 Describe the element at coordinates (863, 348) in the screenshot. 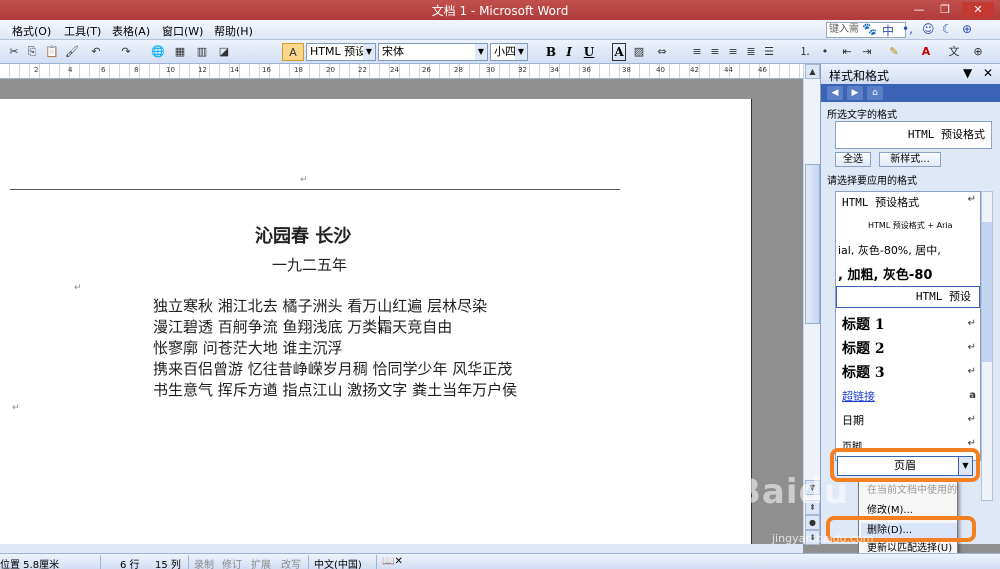

I see `style-item-heading-2: 标题 2` at that location.